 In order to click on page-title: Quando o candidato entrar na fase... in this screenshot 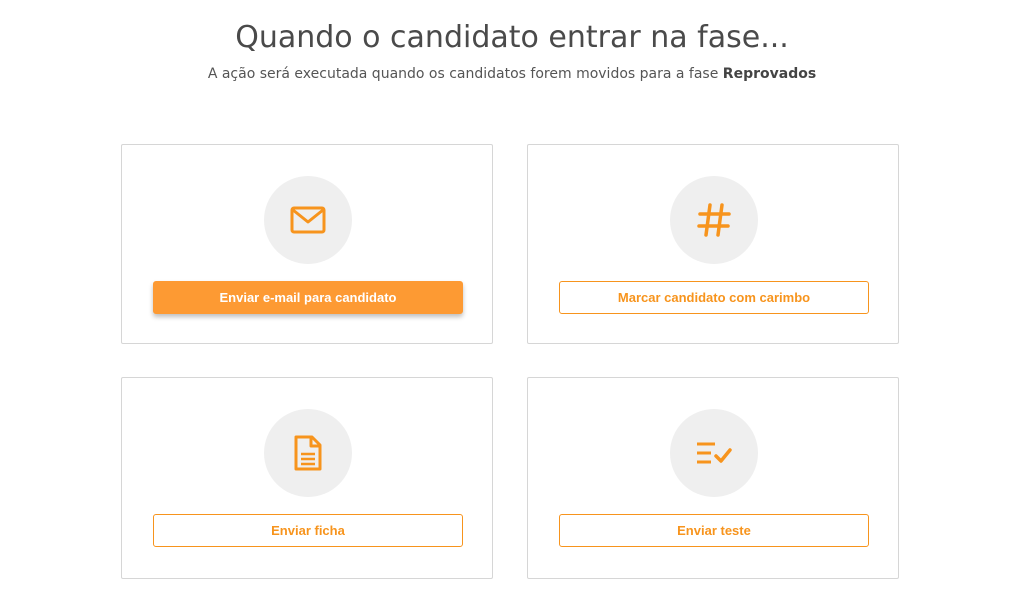, I will do `click(512, 37)`.